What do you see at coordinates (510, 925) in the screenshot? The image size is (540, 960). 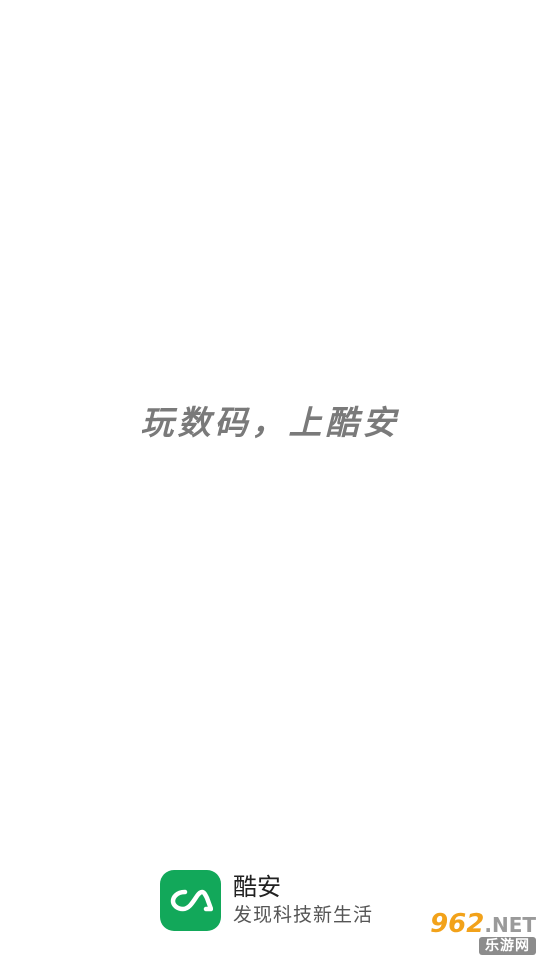 I see `watermark-domain: .NET` at bounding box center [510, 925].